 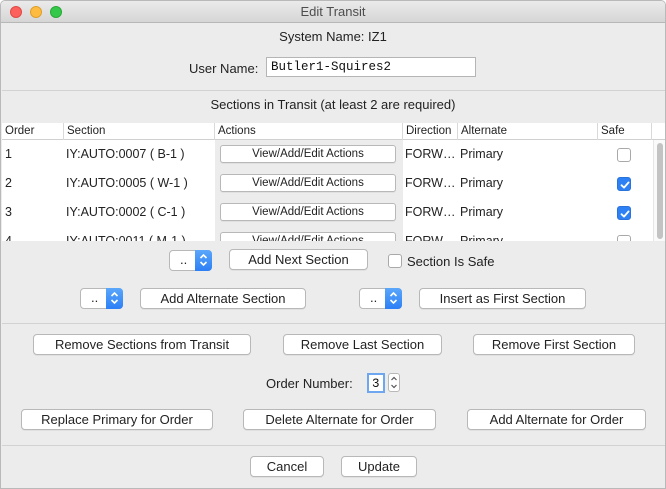 I want to click on table-scrollbar, so click(x=659, y=190).